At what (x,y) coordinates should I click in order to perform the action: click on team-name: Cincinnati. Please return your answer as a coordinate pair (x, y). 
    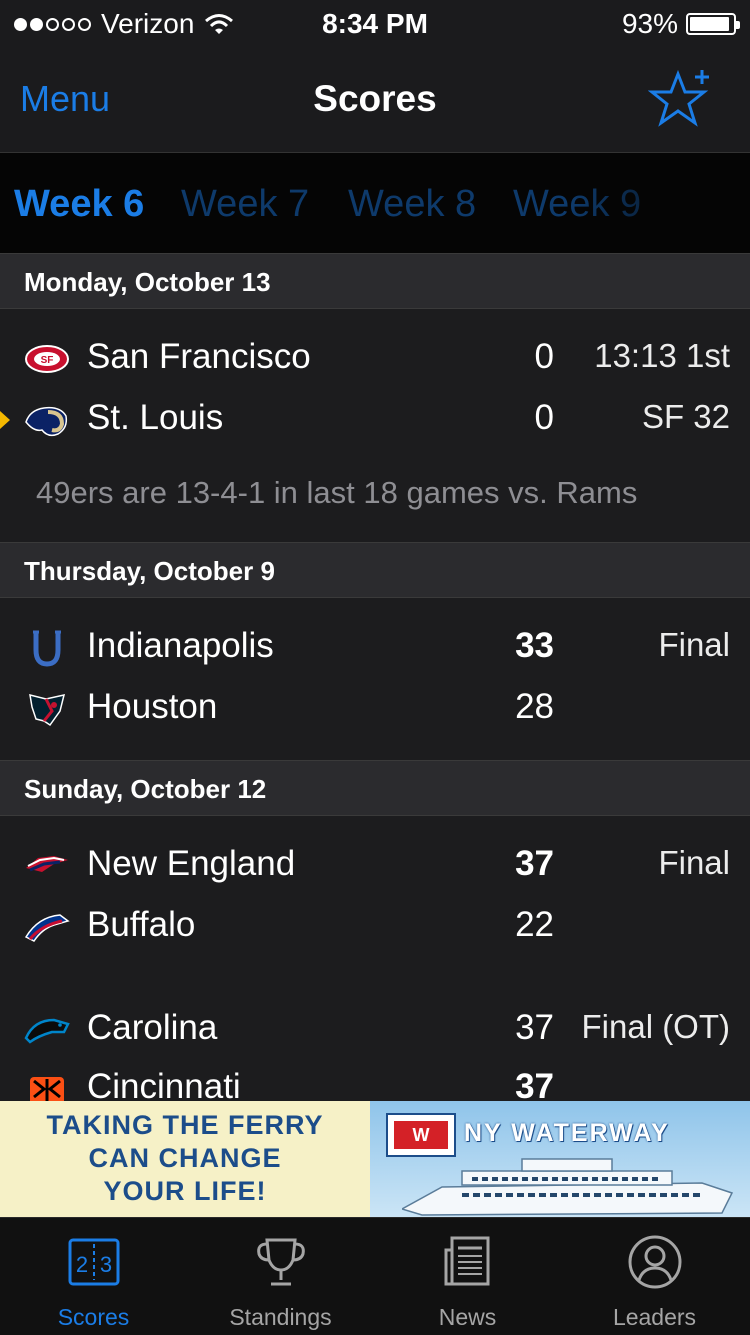
    Looking at the image, I should click on (164, 1084).